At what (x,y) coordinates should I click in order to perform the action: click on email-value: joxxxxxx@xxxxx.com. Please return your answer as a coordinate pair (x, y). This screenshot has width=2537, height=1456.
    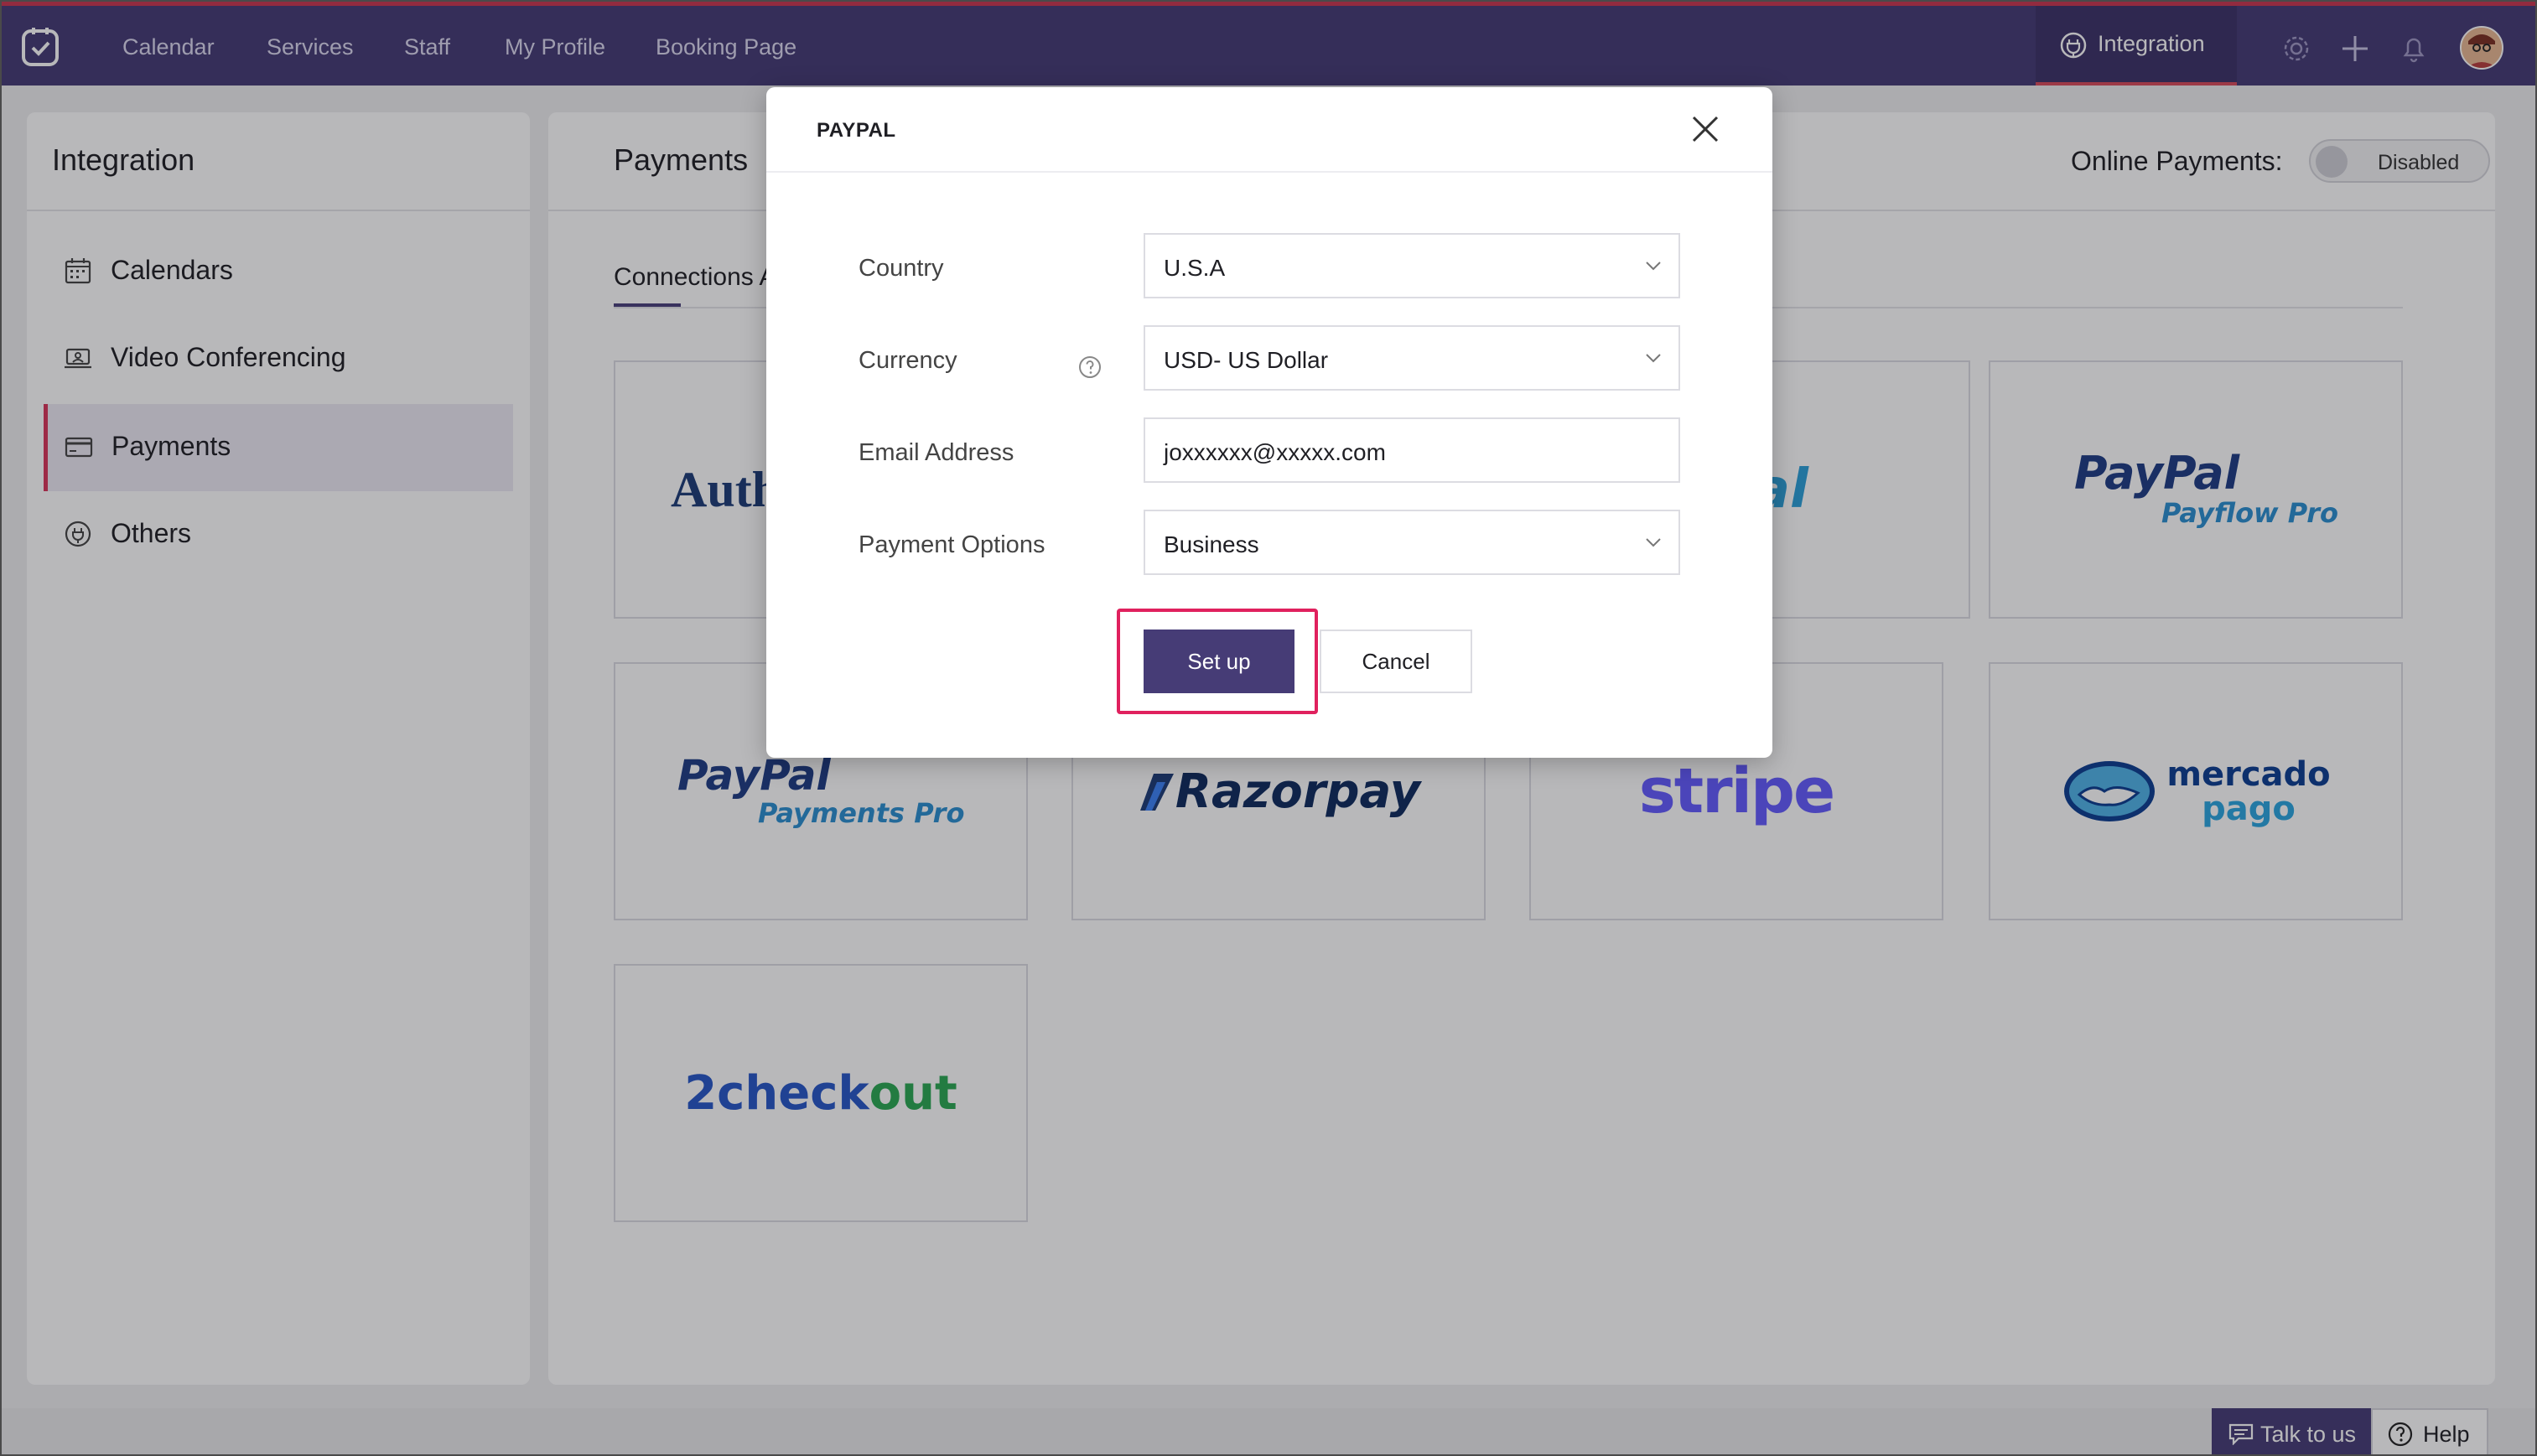
    Looking at the image, I should click on (1275, 452).